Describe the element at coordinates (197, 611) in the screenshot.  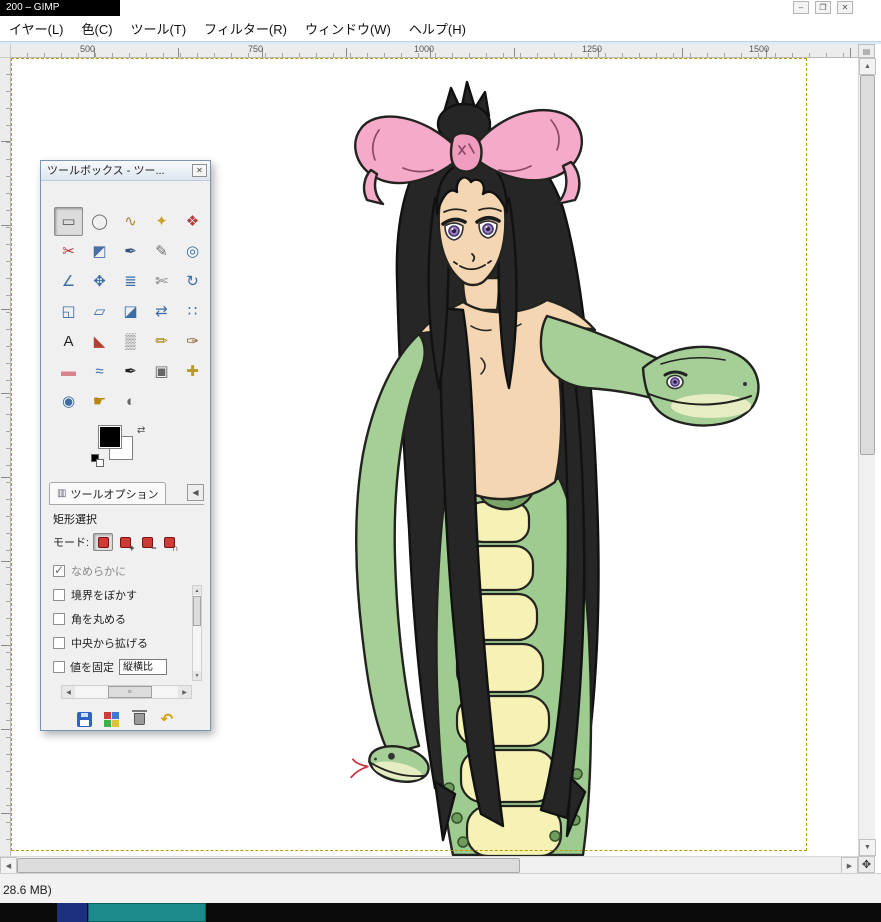
I see `options-scroll-thumb` at that location.